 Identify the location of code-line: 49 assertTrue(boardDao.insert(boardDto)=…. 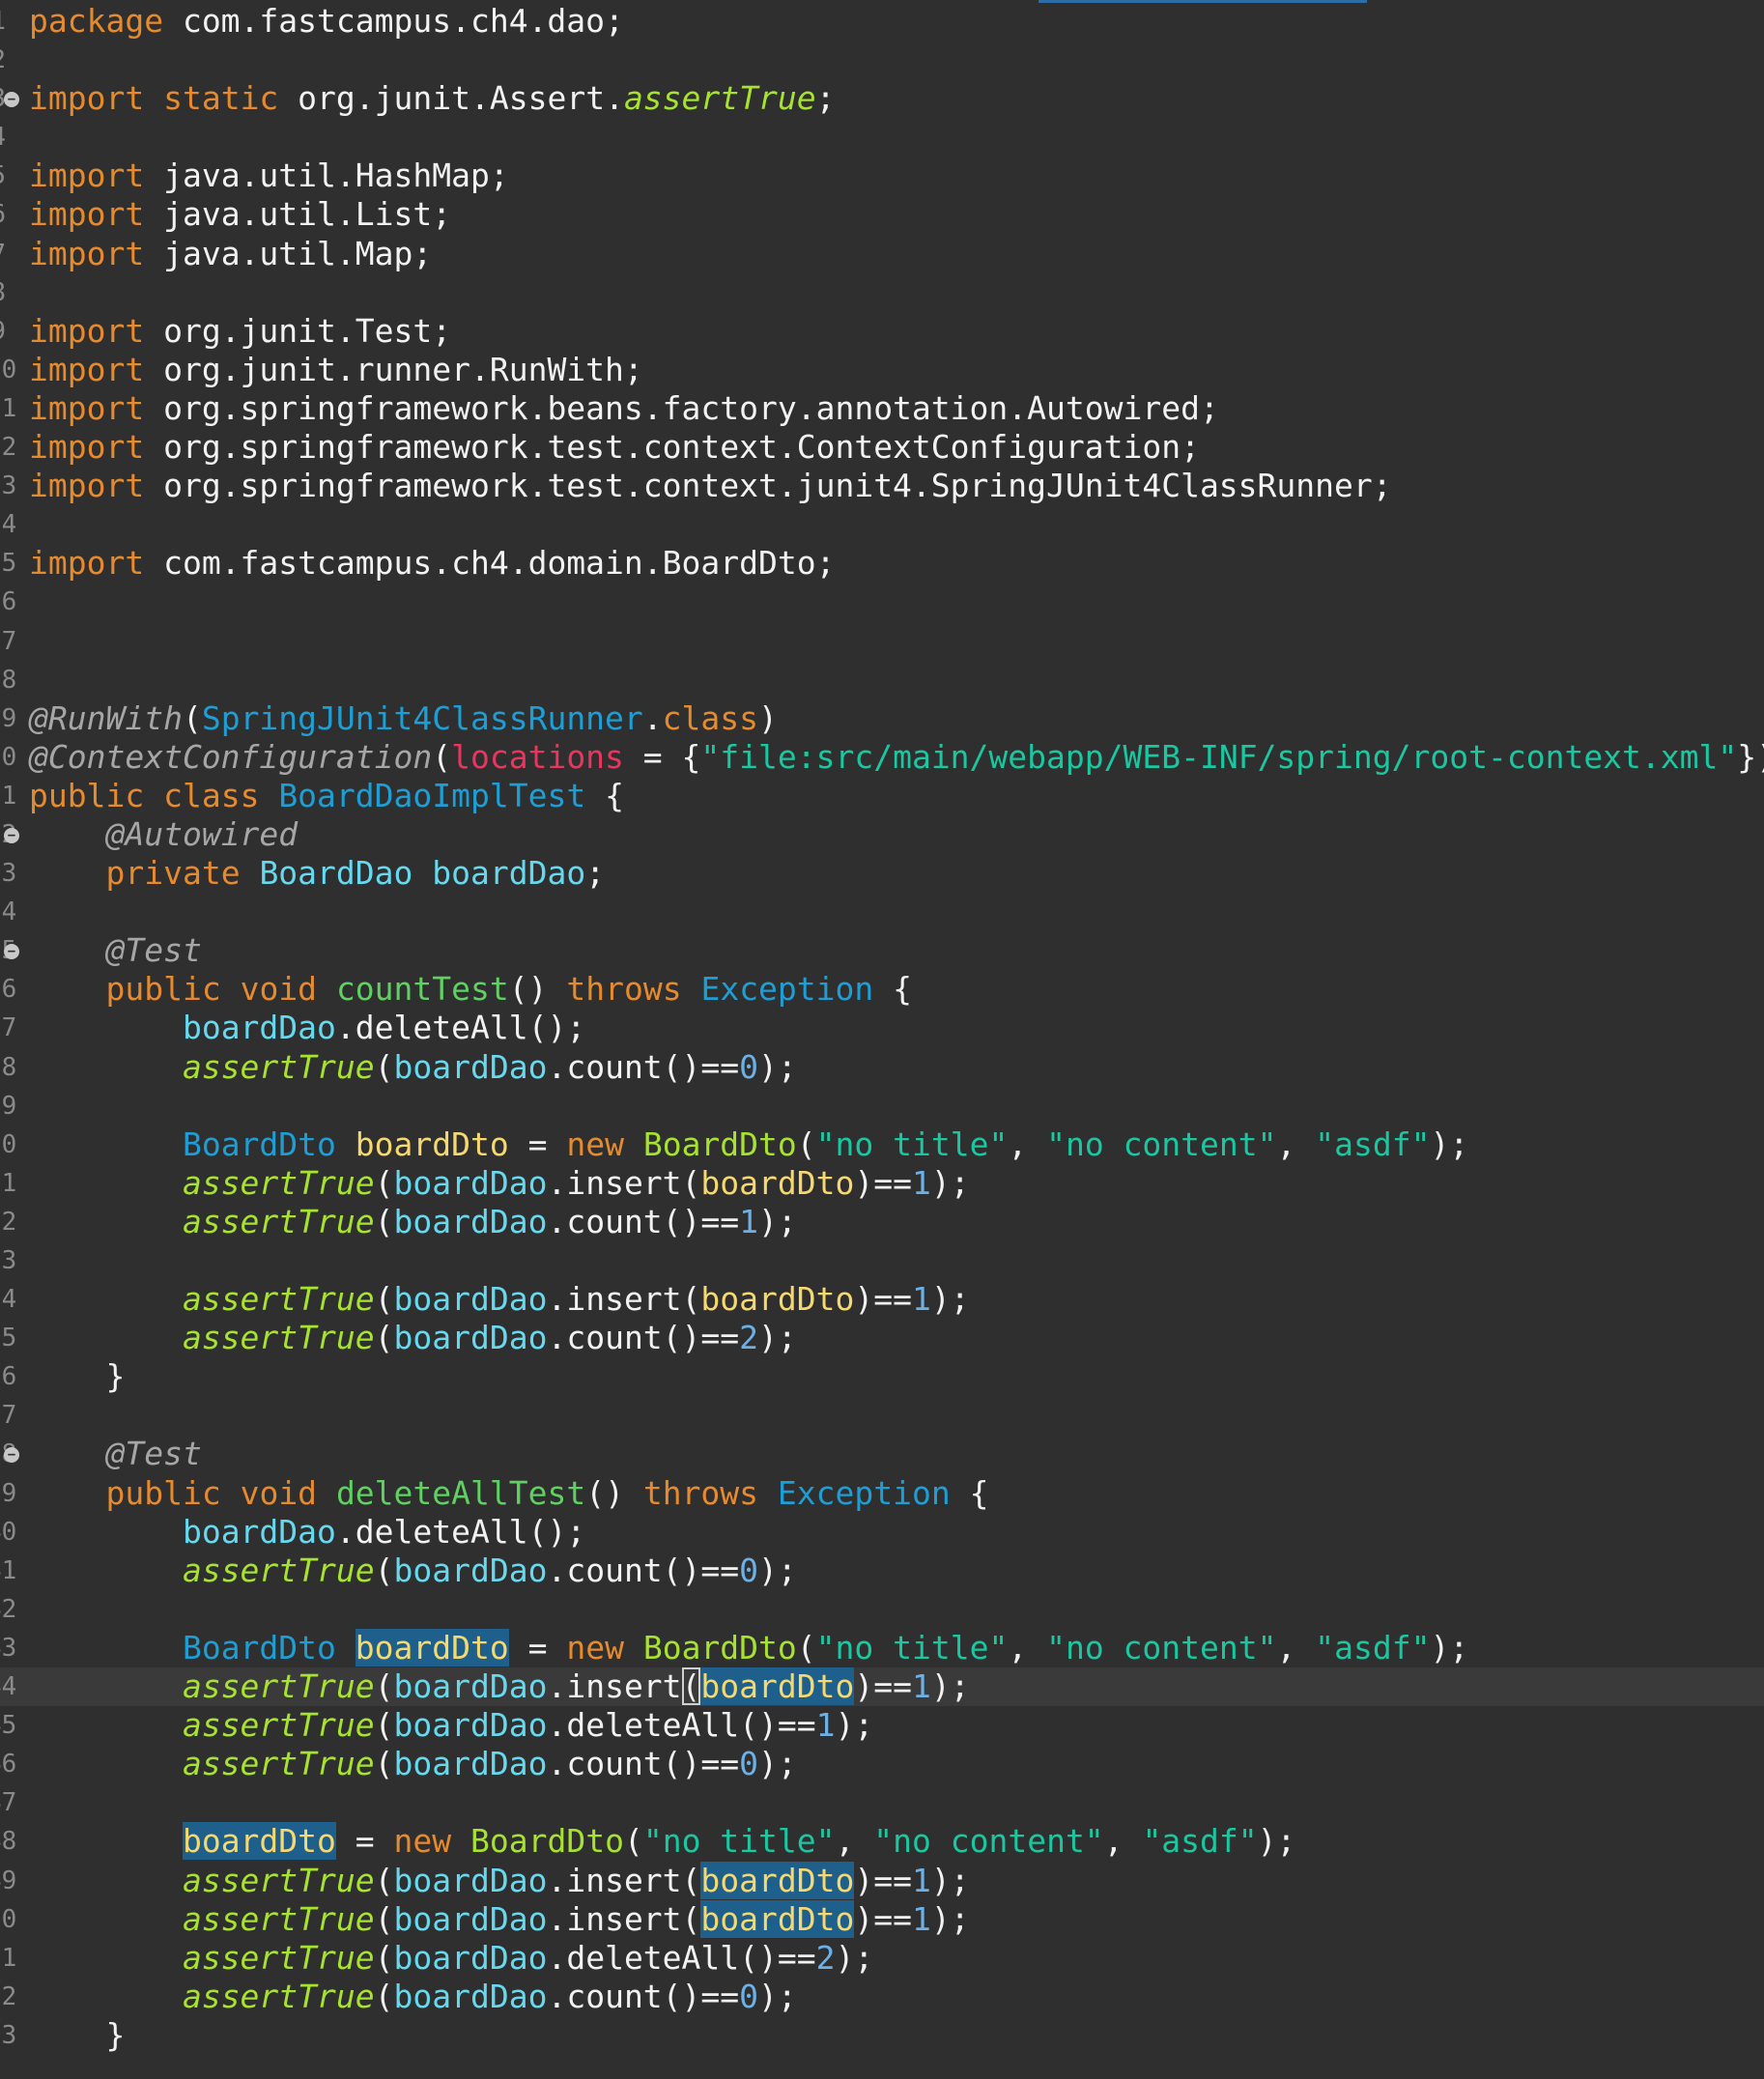
(882, 1880).